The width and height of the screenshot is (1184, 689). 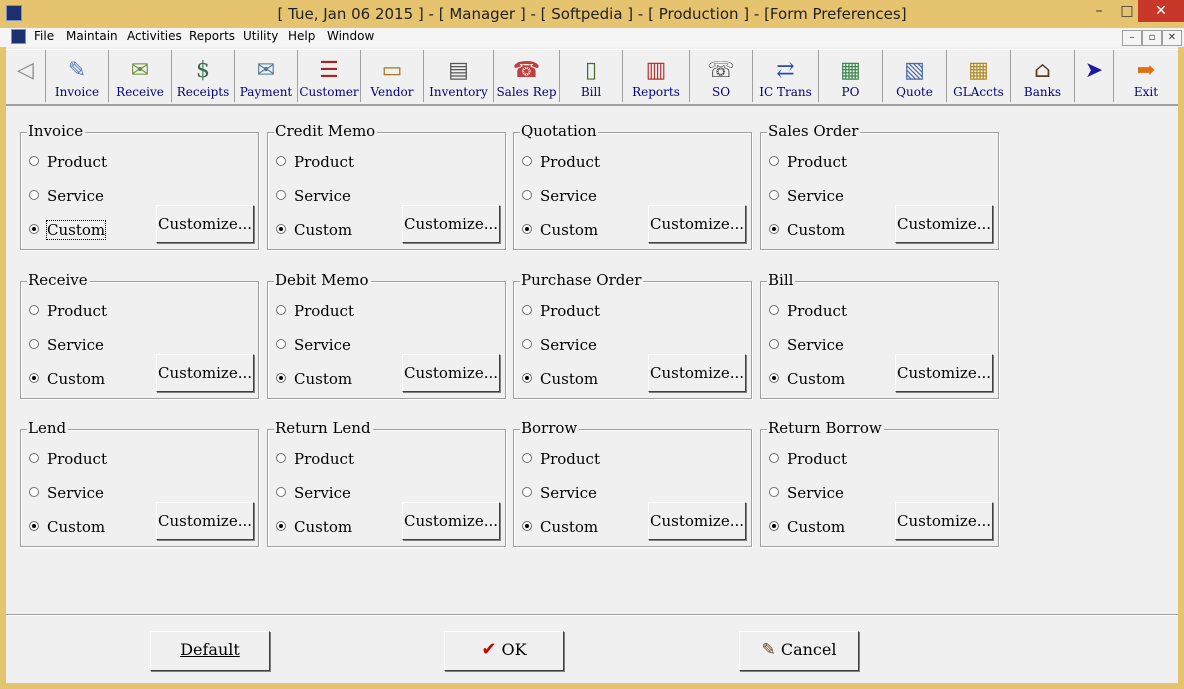 What do you see at coordinates (44, 36) in the screenshot?
I see `menu-file: File` at bounding box center [44, 36].